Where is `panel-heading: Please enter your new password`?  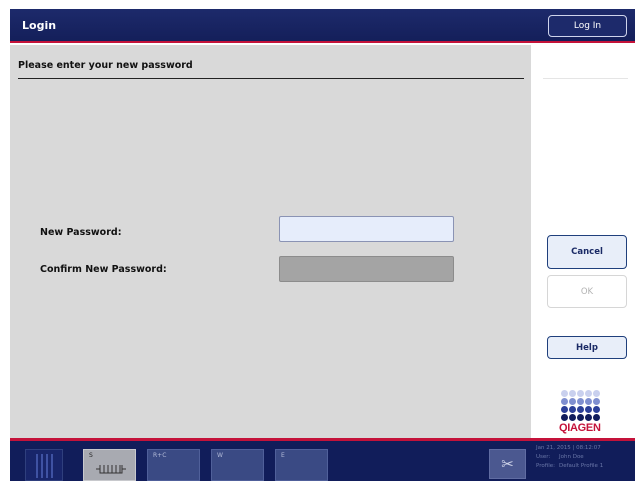
panel-heading: Please enter your new password is located at coordinates (105, 65).